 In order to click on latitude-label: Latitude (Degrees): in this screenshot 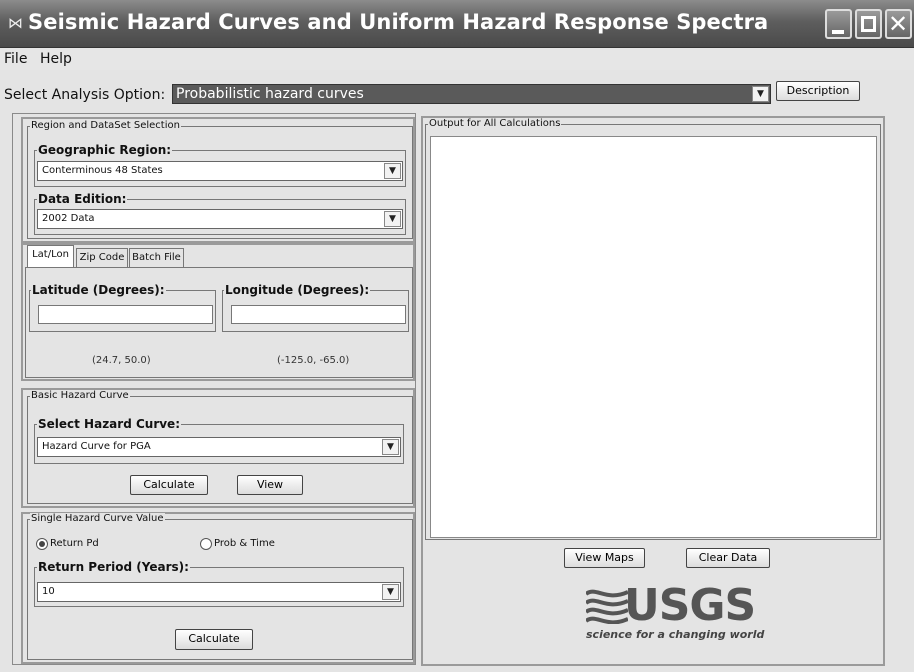, I will do `click(98, 290)`.